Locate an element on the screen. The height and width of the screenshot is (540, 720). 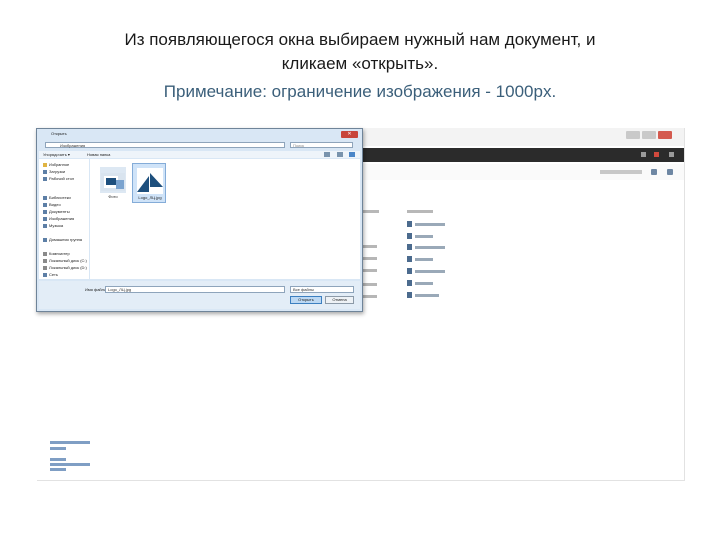
toolbar-control is located at coordinates (621, 172).